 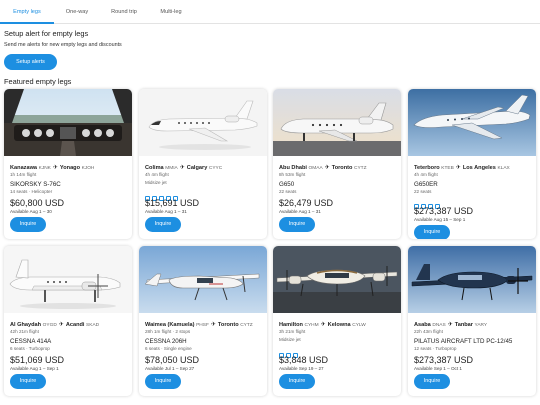 What do you see at coordinates (438, 368) in the screenshot?
I see `availability: Available Sep 1 – Oct 1` at bounding box center [438, 368].